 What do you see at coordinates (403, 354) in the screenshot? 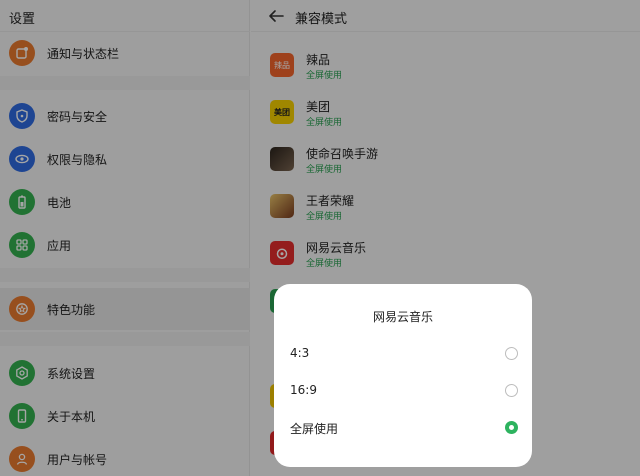
I see `option-4-3: 4:3` at bounding box center [403, 354].